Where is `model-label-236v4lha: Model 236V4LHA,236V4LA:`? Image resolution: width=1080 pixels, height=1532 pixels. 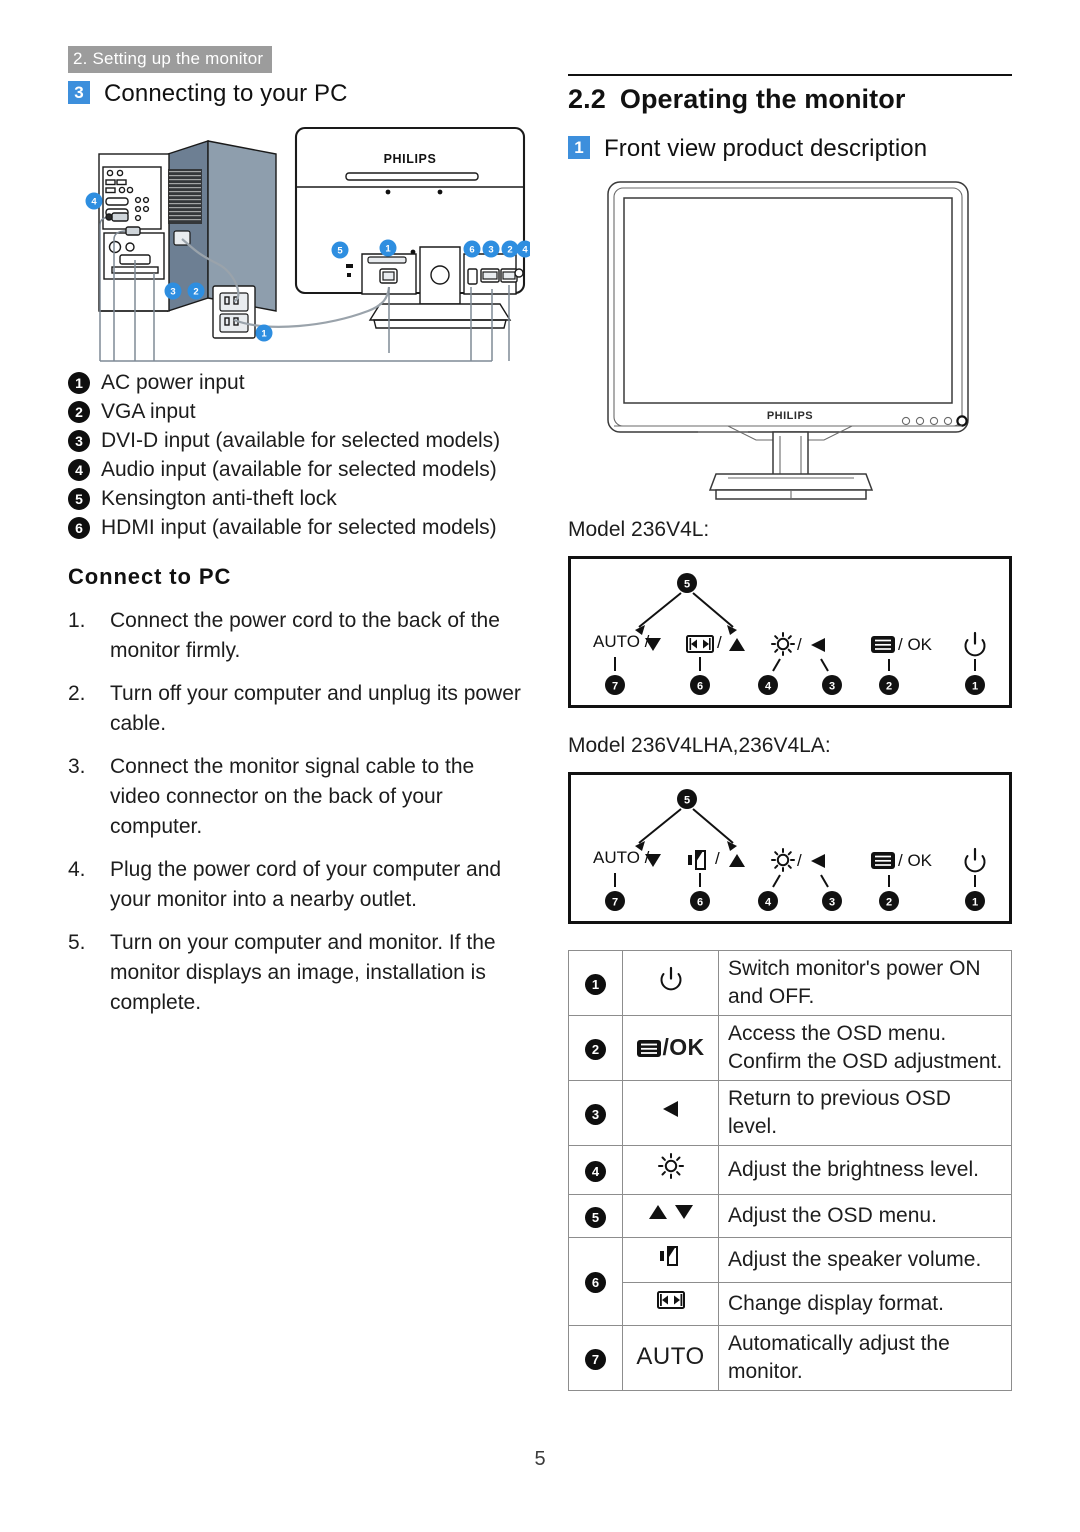
model-label-236v4lha: Model 236V4LHA,236V4LA: is located at coordinates (699, 745).